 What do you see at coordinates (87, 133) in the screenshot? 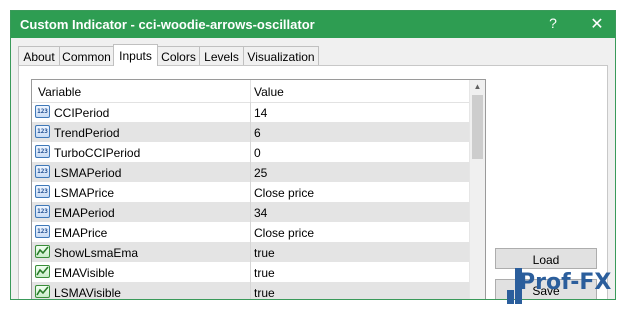
I see `variable-name: TrendPeriod` at bounding box center [87, 133].